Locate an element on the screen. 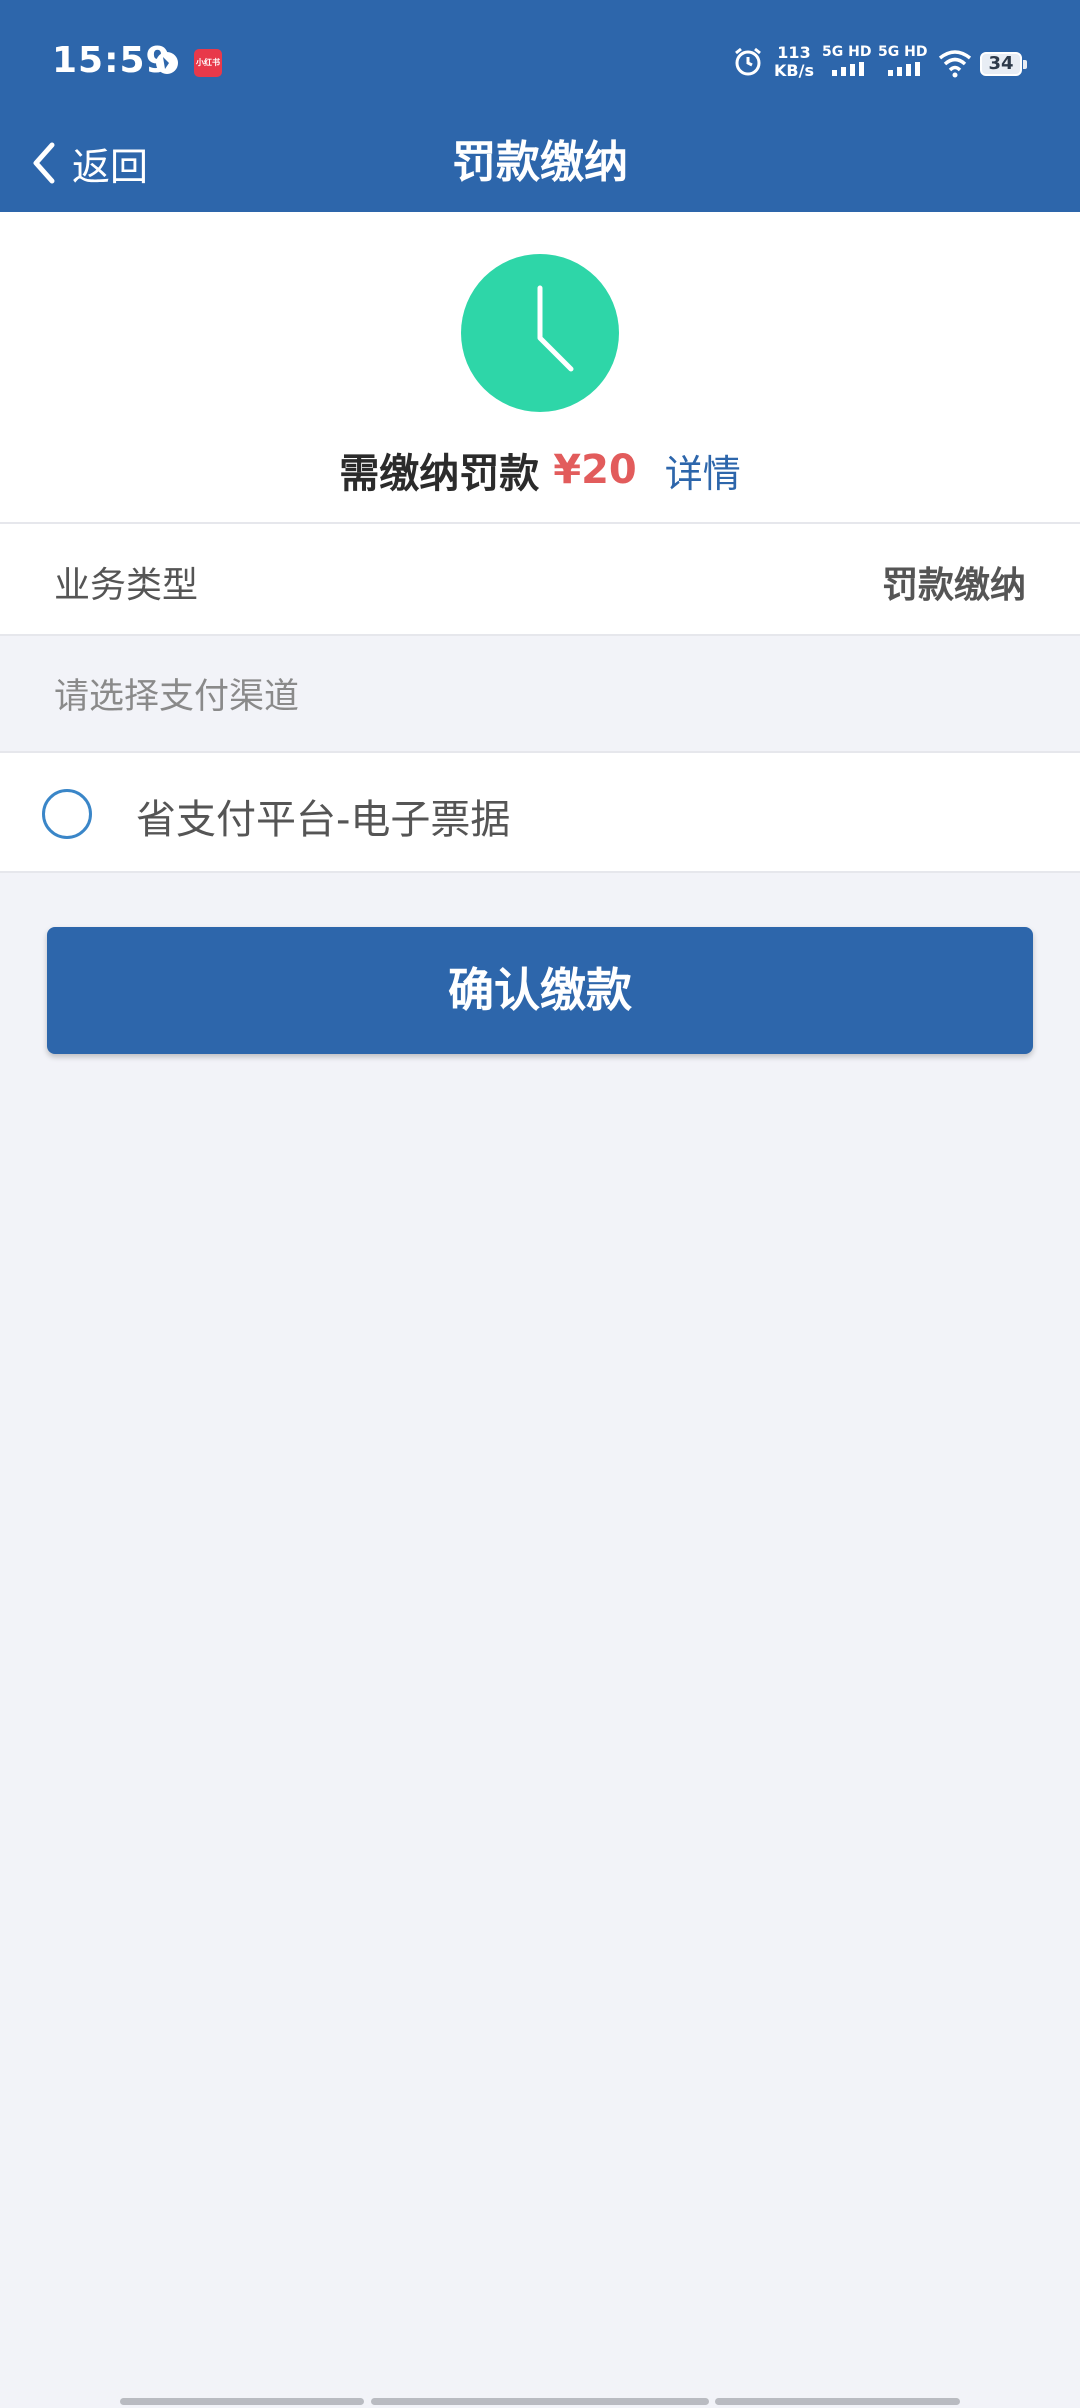 This screenshot has height=2408, width=1080. network-speed: 113 KB/s is located at coordinates (794, 62).